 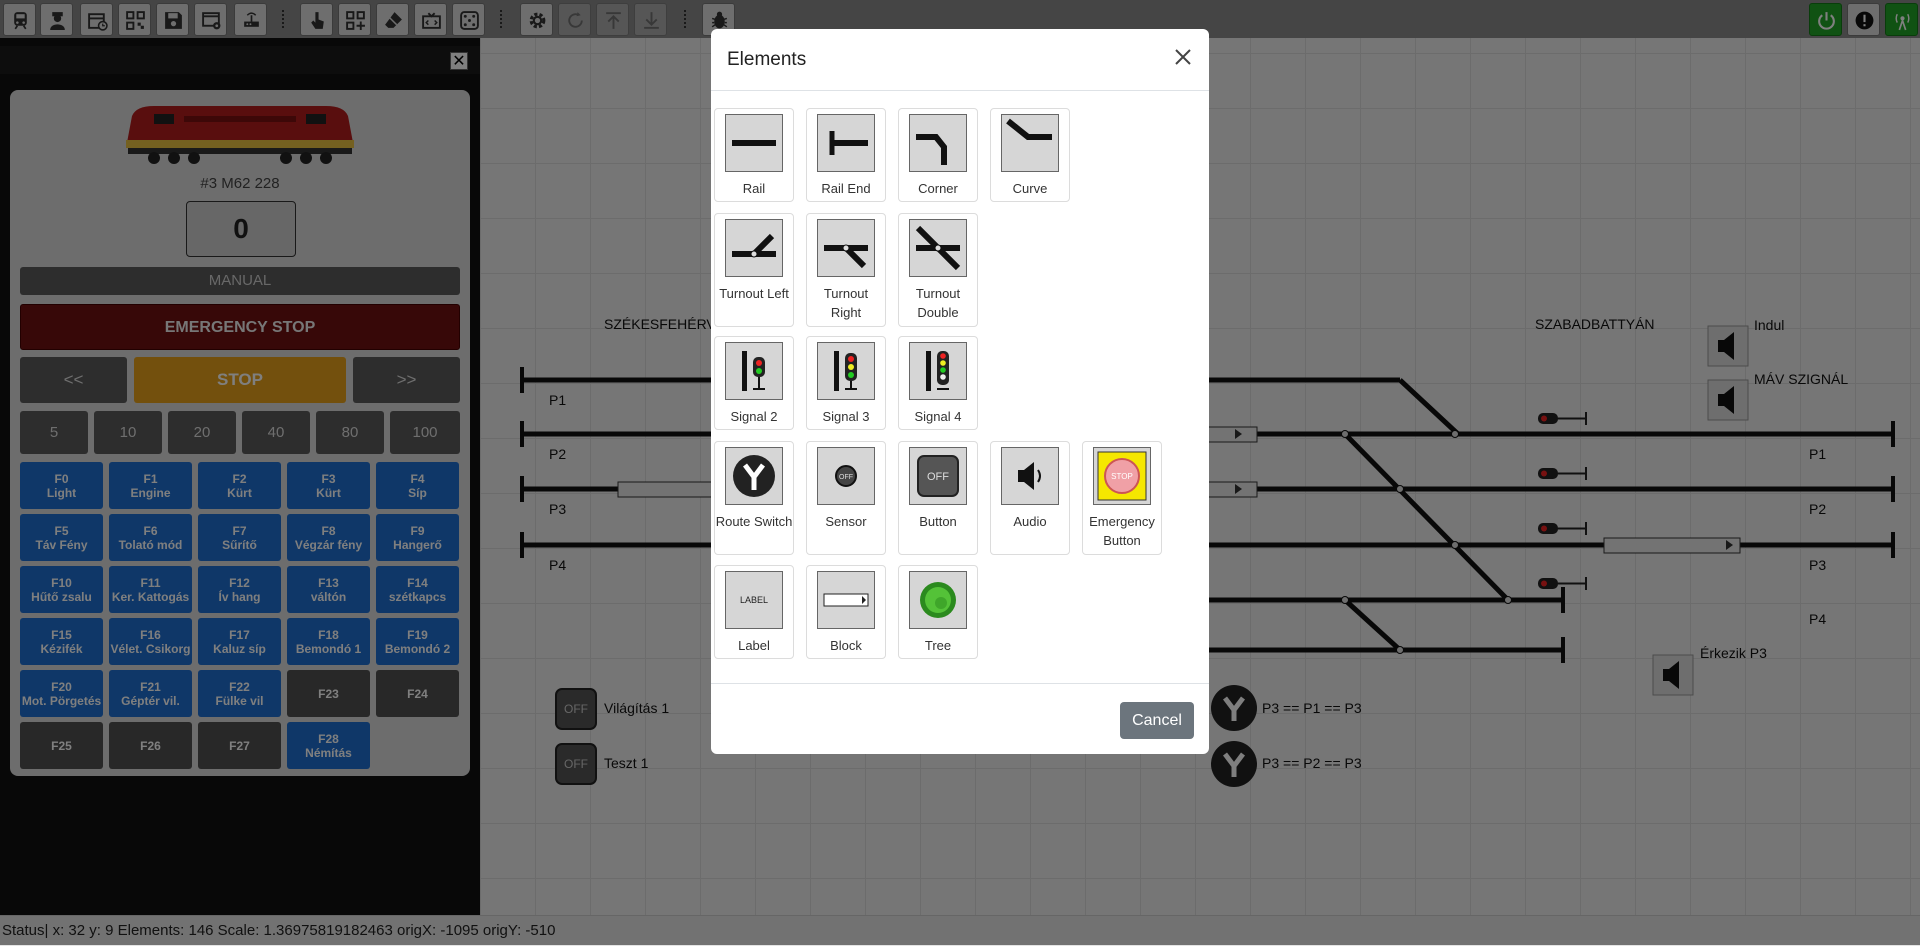 I want to click on element-label: Signal 3, so click(x=846, y=416).